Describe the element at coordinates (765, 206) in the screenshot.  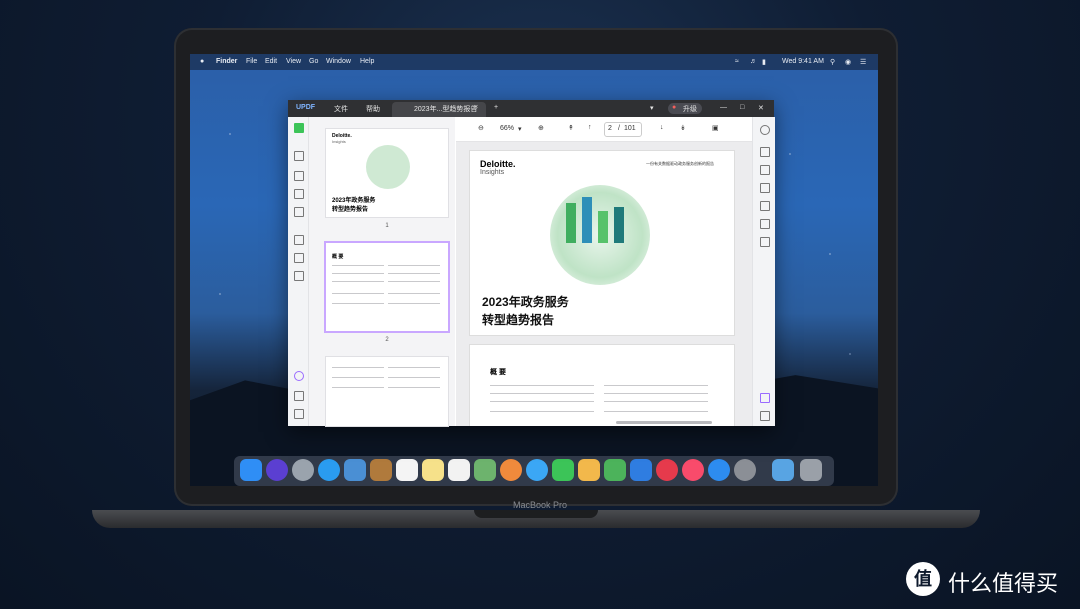
I see `share-icon` at that location.